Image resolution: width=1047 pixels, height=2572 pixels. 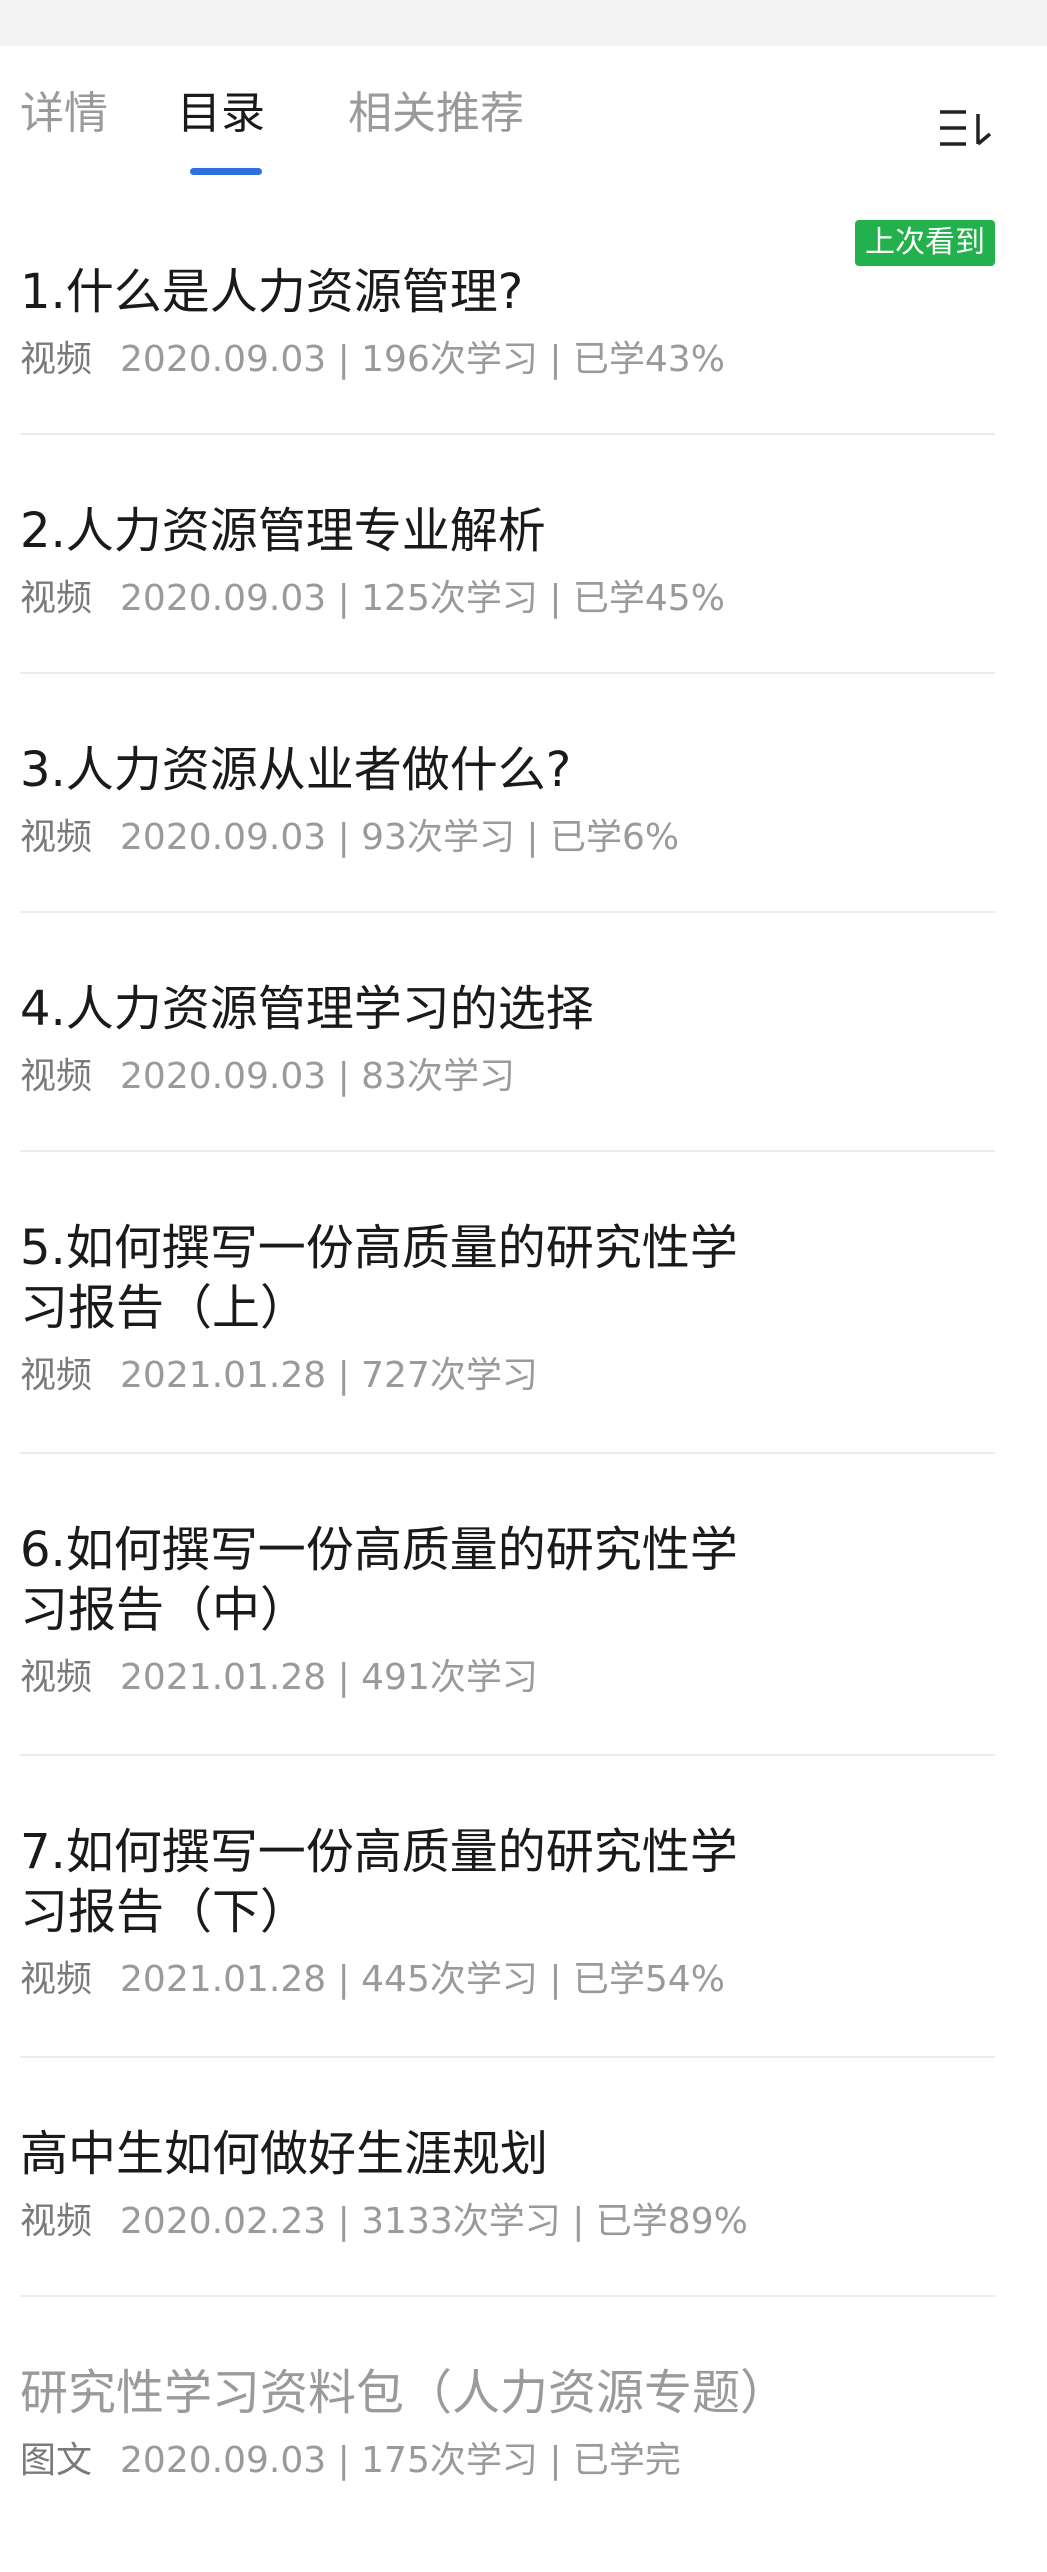 What do you see at coordinates (525, 359) in the screenshot?
I see `item-stats: | 196次学习 | 已学43%` at bounding box center [525, 359].